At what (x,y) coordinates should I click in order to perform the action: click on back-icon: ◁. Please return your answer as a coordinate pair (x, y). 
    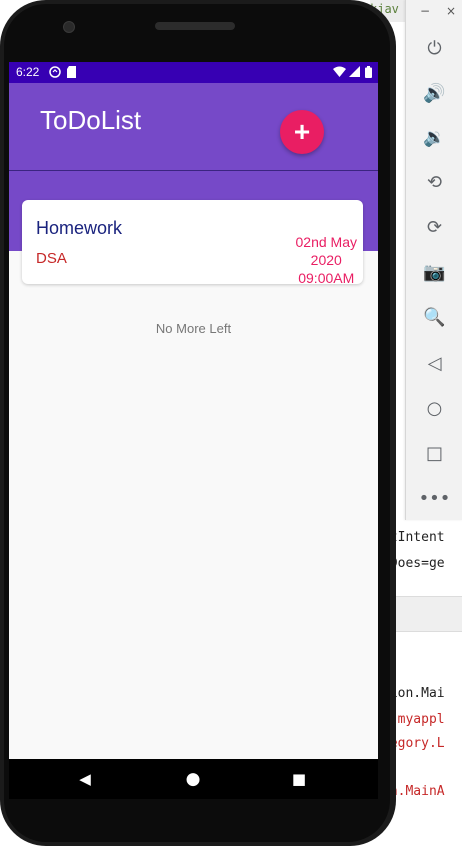
    Looking at the image, I should click on (434, 363).